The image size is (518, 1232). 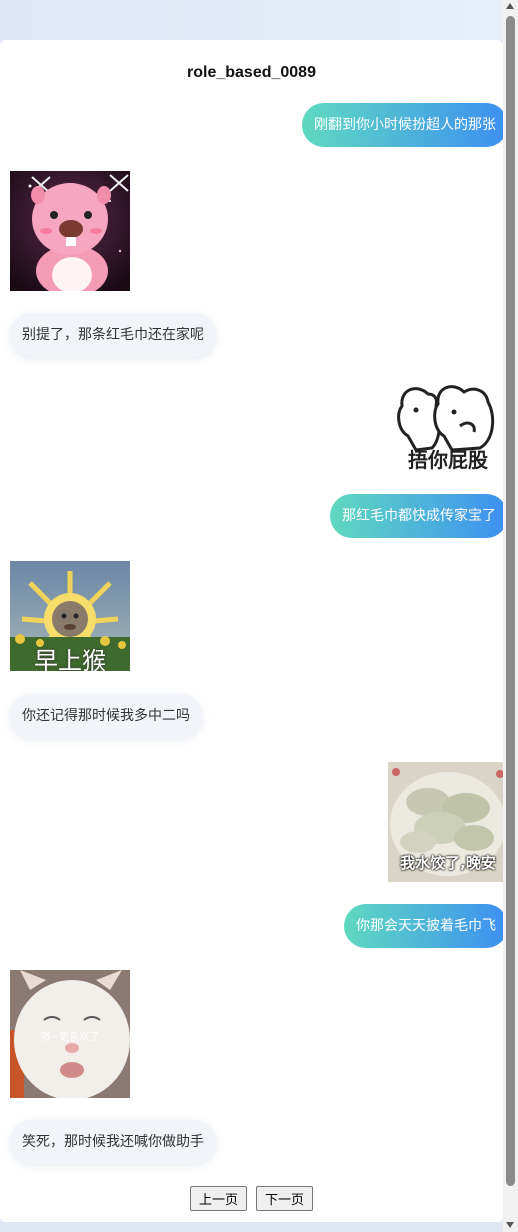 I want to click on outgoing-message: 那红毛巾都快成传家宝了, so click(x=419, y=516).